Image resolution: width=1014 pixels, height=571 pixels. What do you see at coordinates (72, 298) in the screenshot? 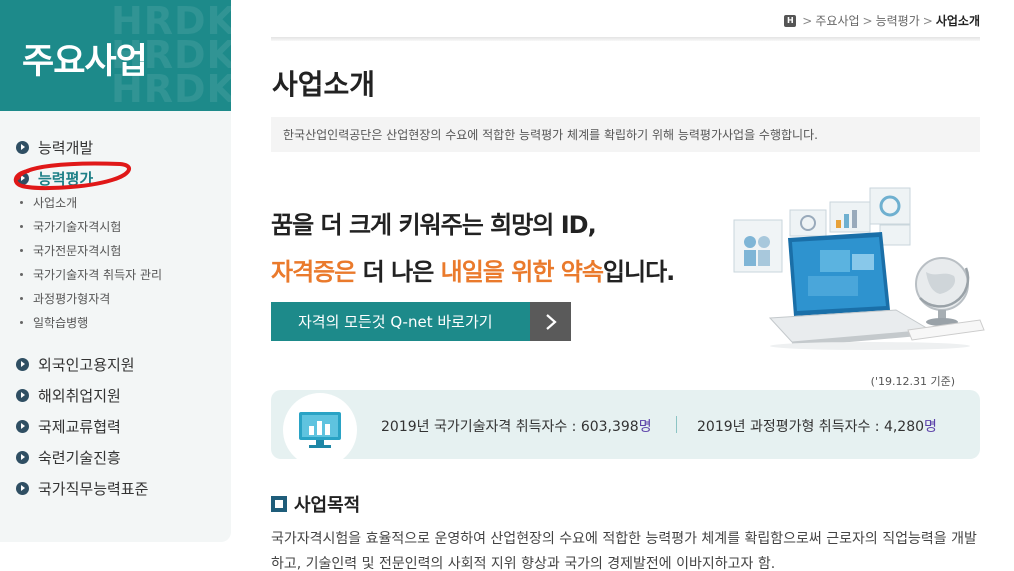
I see `subitem-label: 과정평가형자격` at bounding box center [72, 298].